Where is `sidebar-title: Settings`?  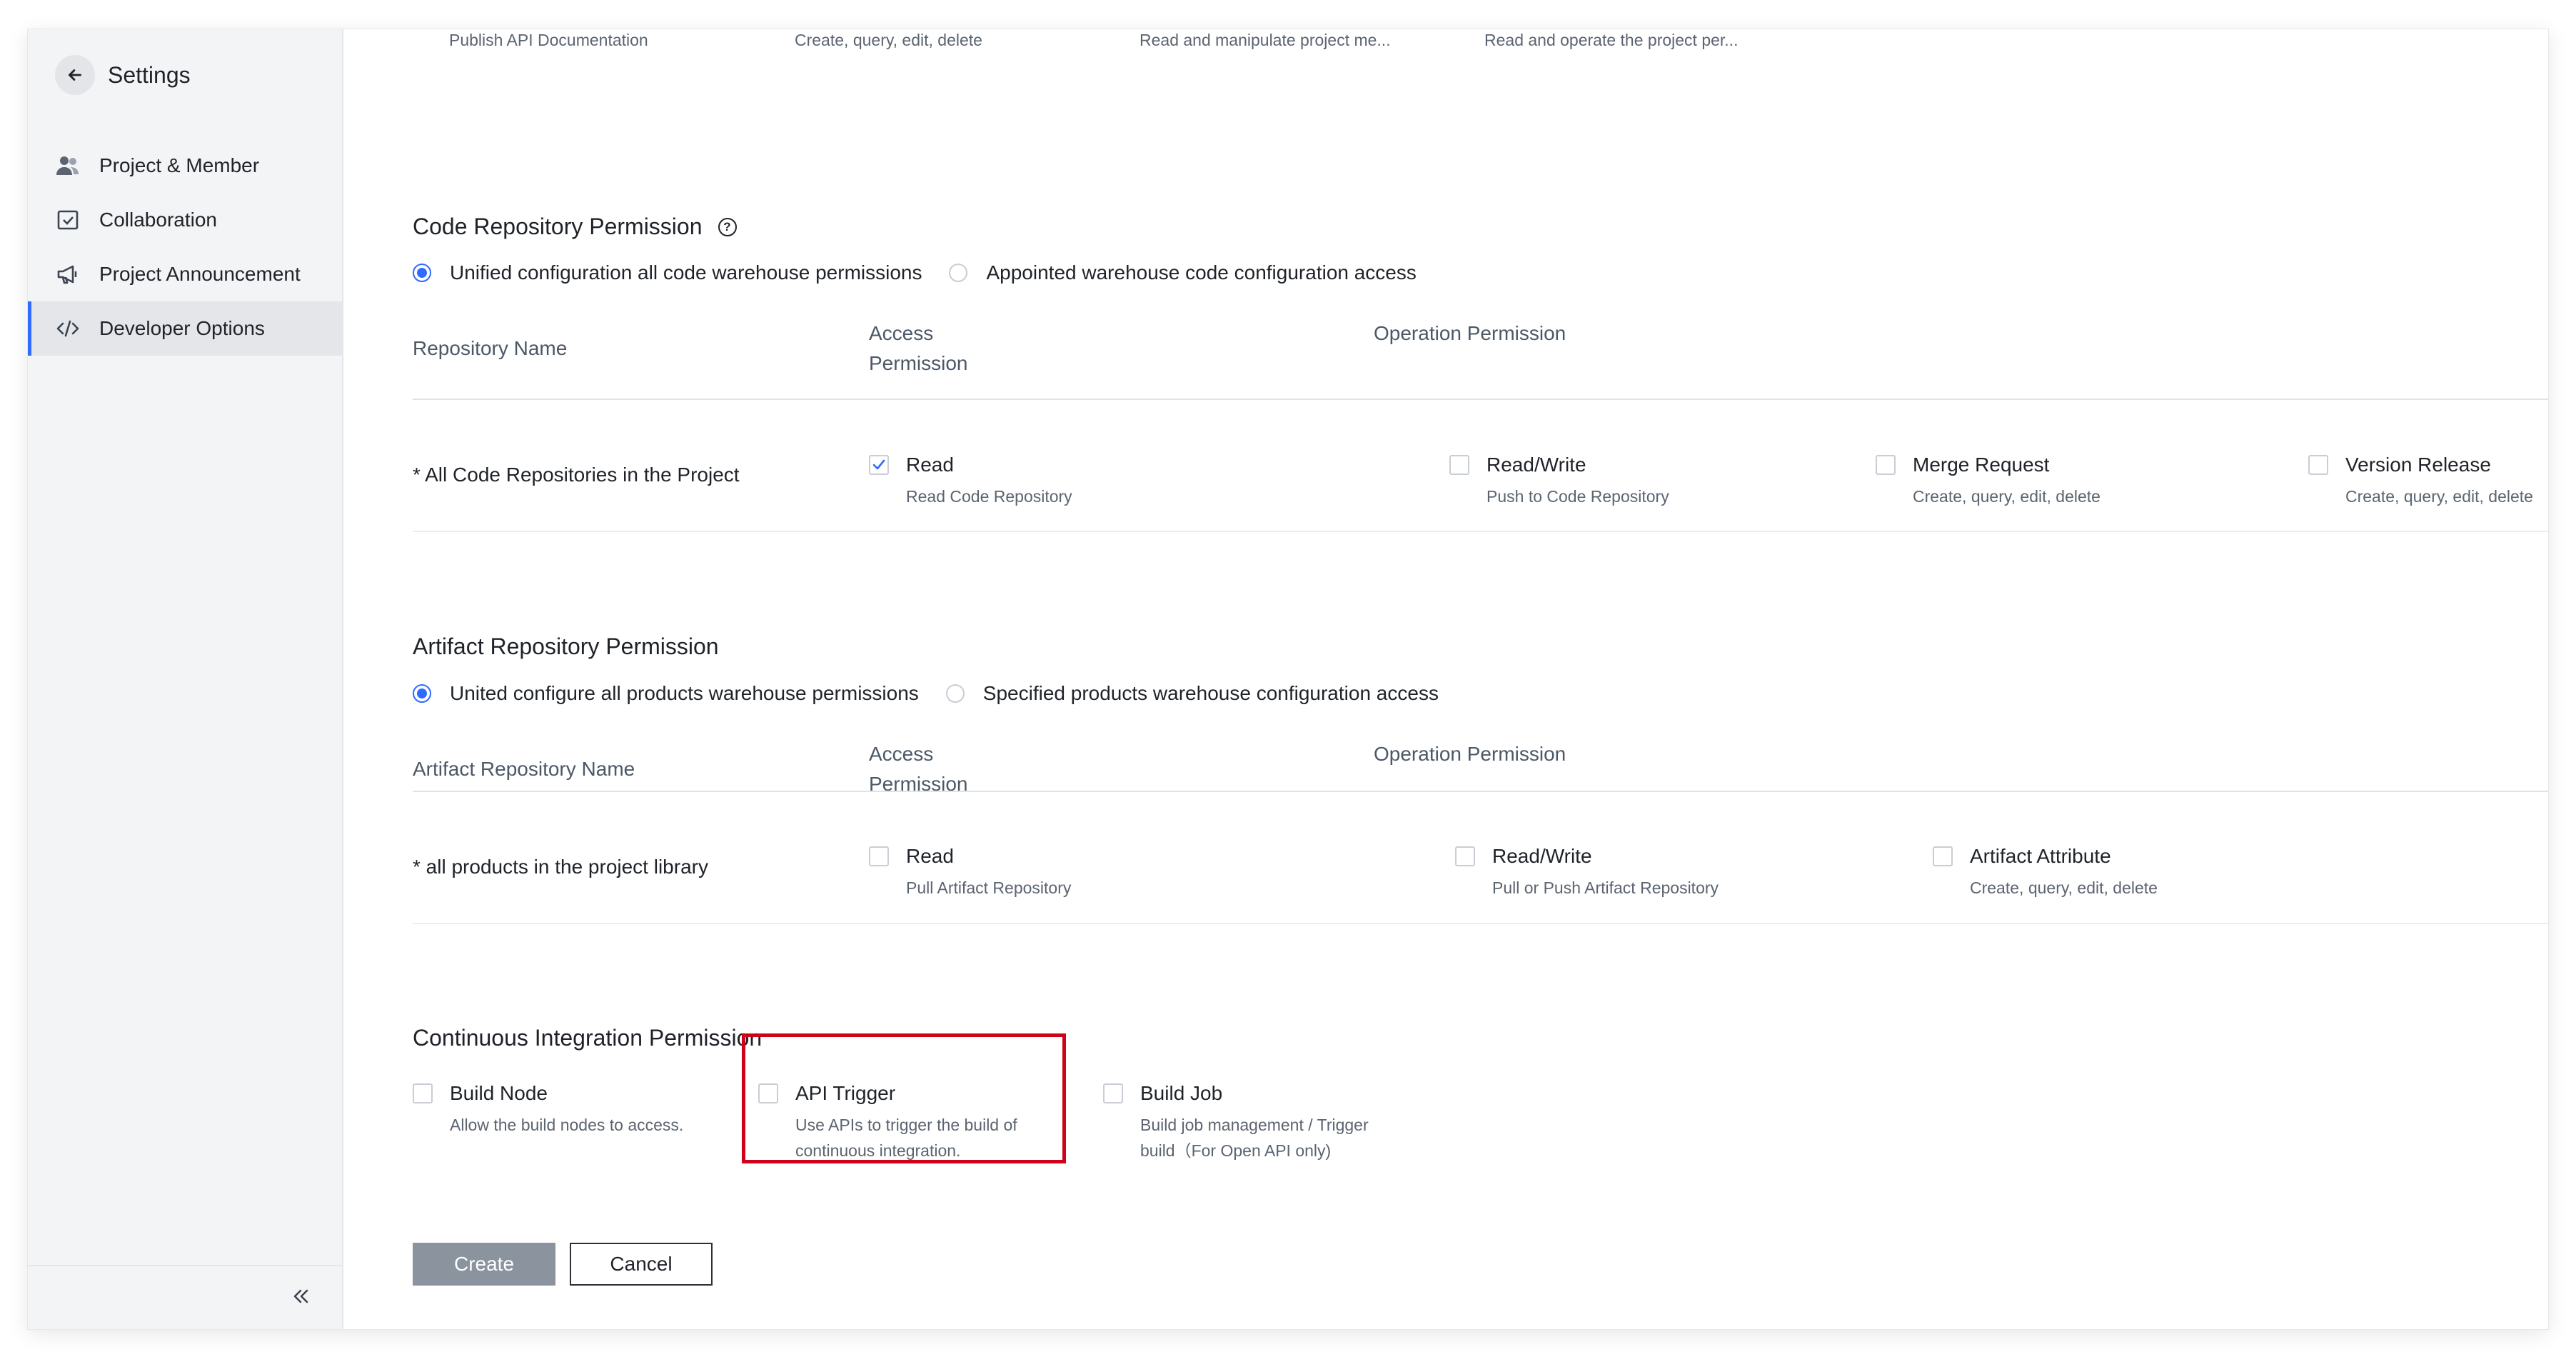 sidebar-title: Settings is located at coordinates (149, 74).